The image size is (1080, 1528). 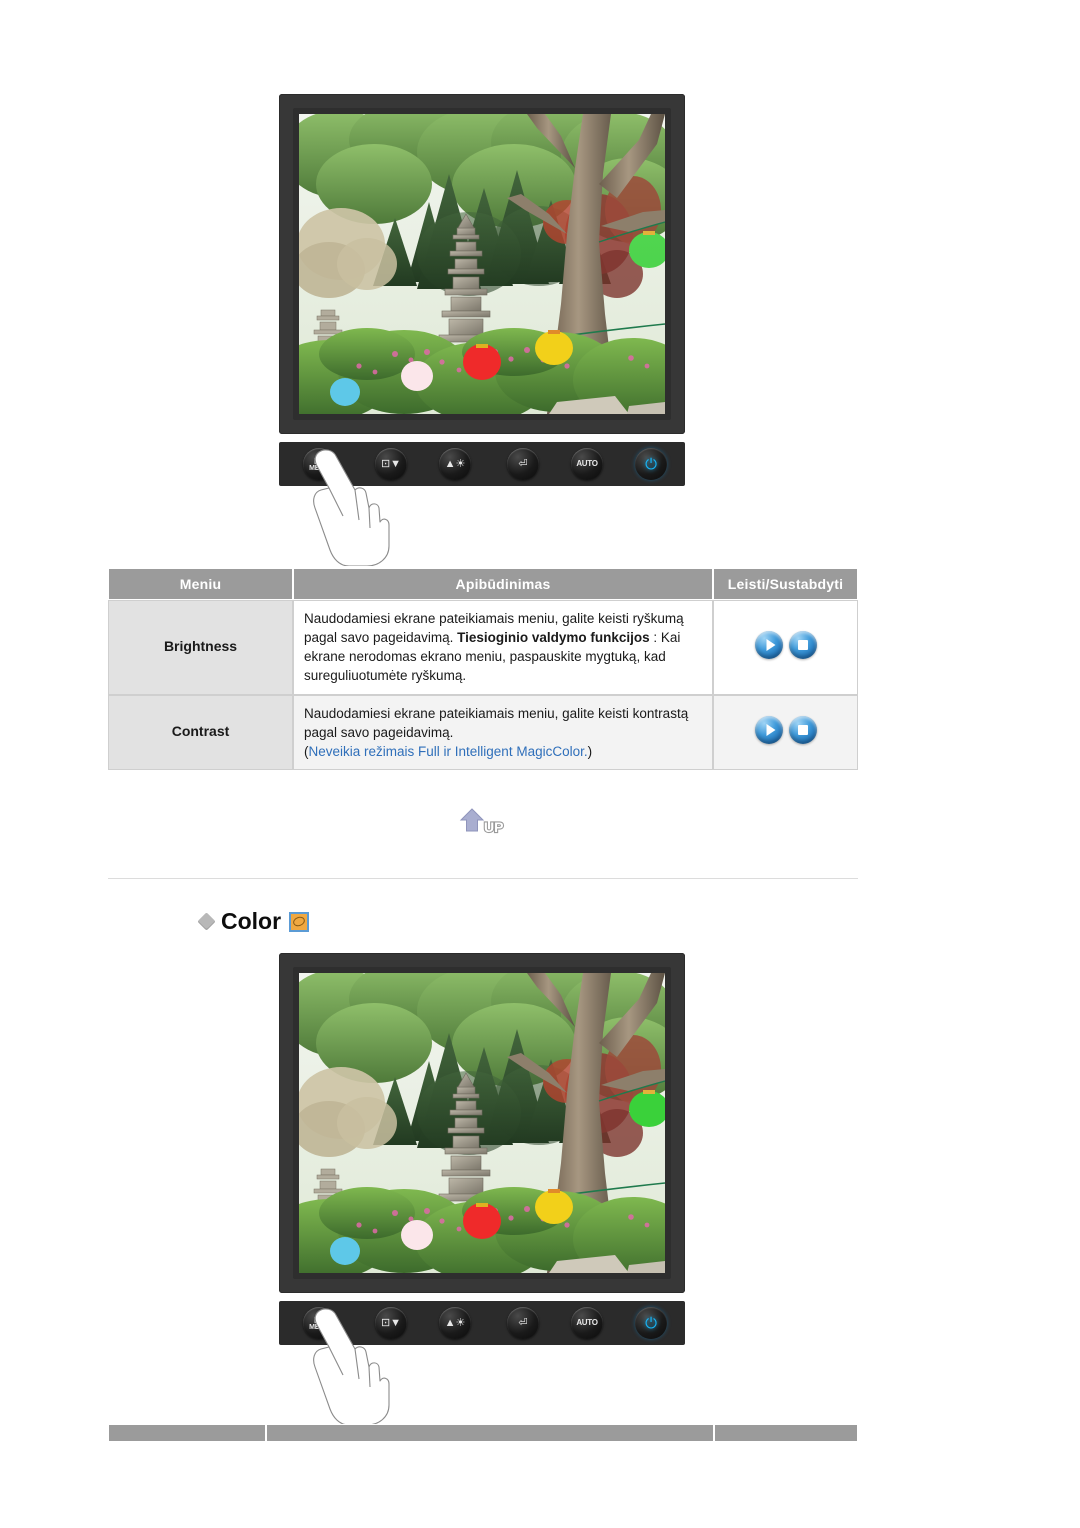 What do you see at coordinates (493, 827) in the screenshot?
I see `up-label: UP` at bounding box center [493, 827].